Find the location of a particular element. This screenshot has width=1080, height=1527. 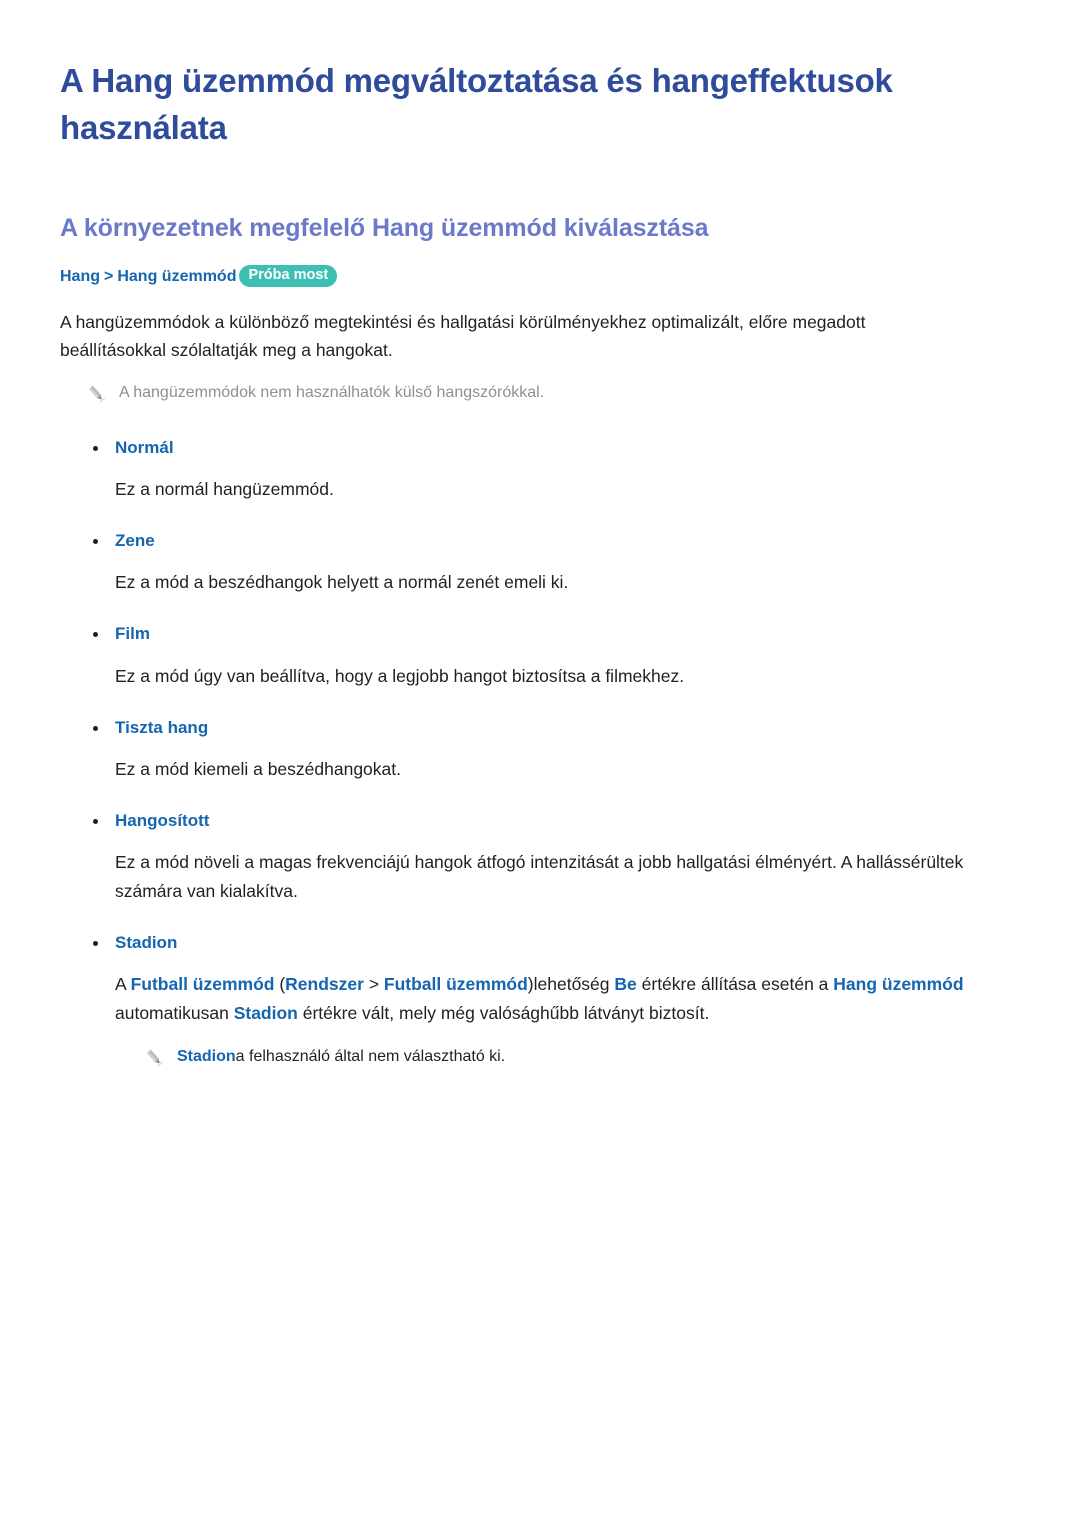

inline-text: ( is located at coordinates (280, 984).